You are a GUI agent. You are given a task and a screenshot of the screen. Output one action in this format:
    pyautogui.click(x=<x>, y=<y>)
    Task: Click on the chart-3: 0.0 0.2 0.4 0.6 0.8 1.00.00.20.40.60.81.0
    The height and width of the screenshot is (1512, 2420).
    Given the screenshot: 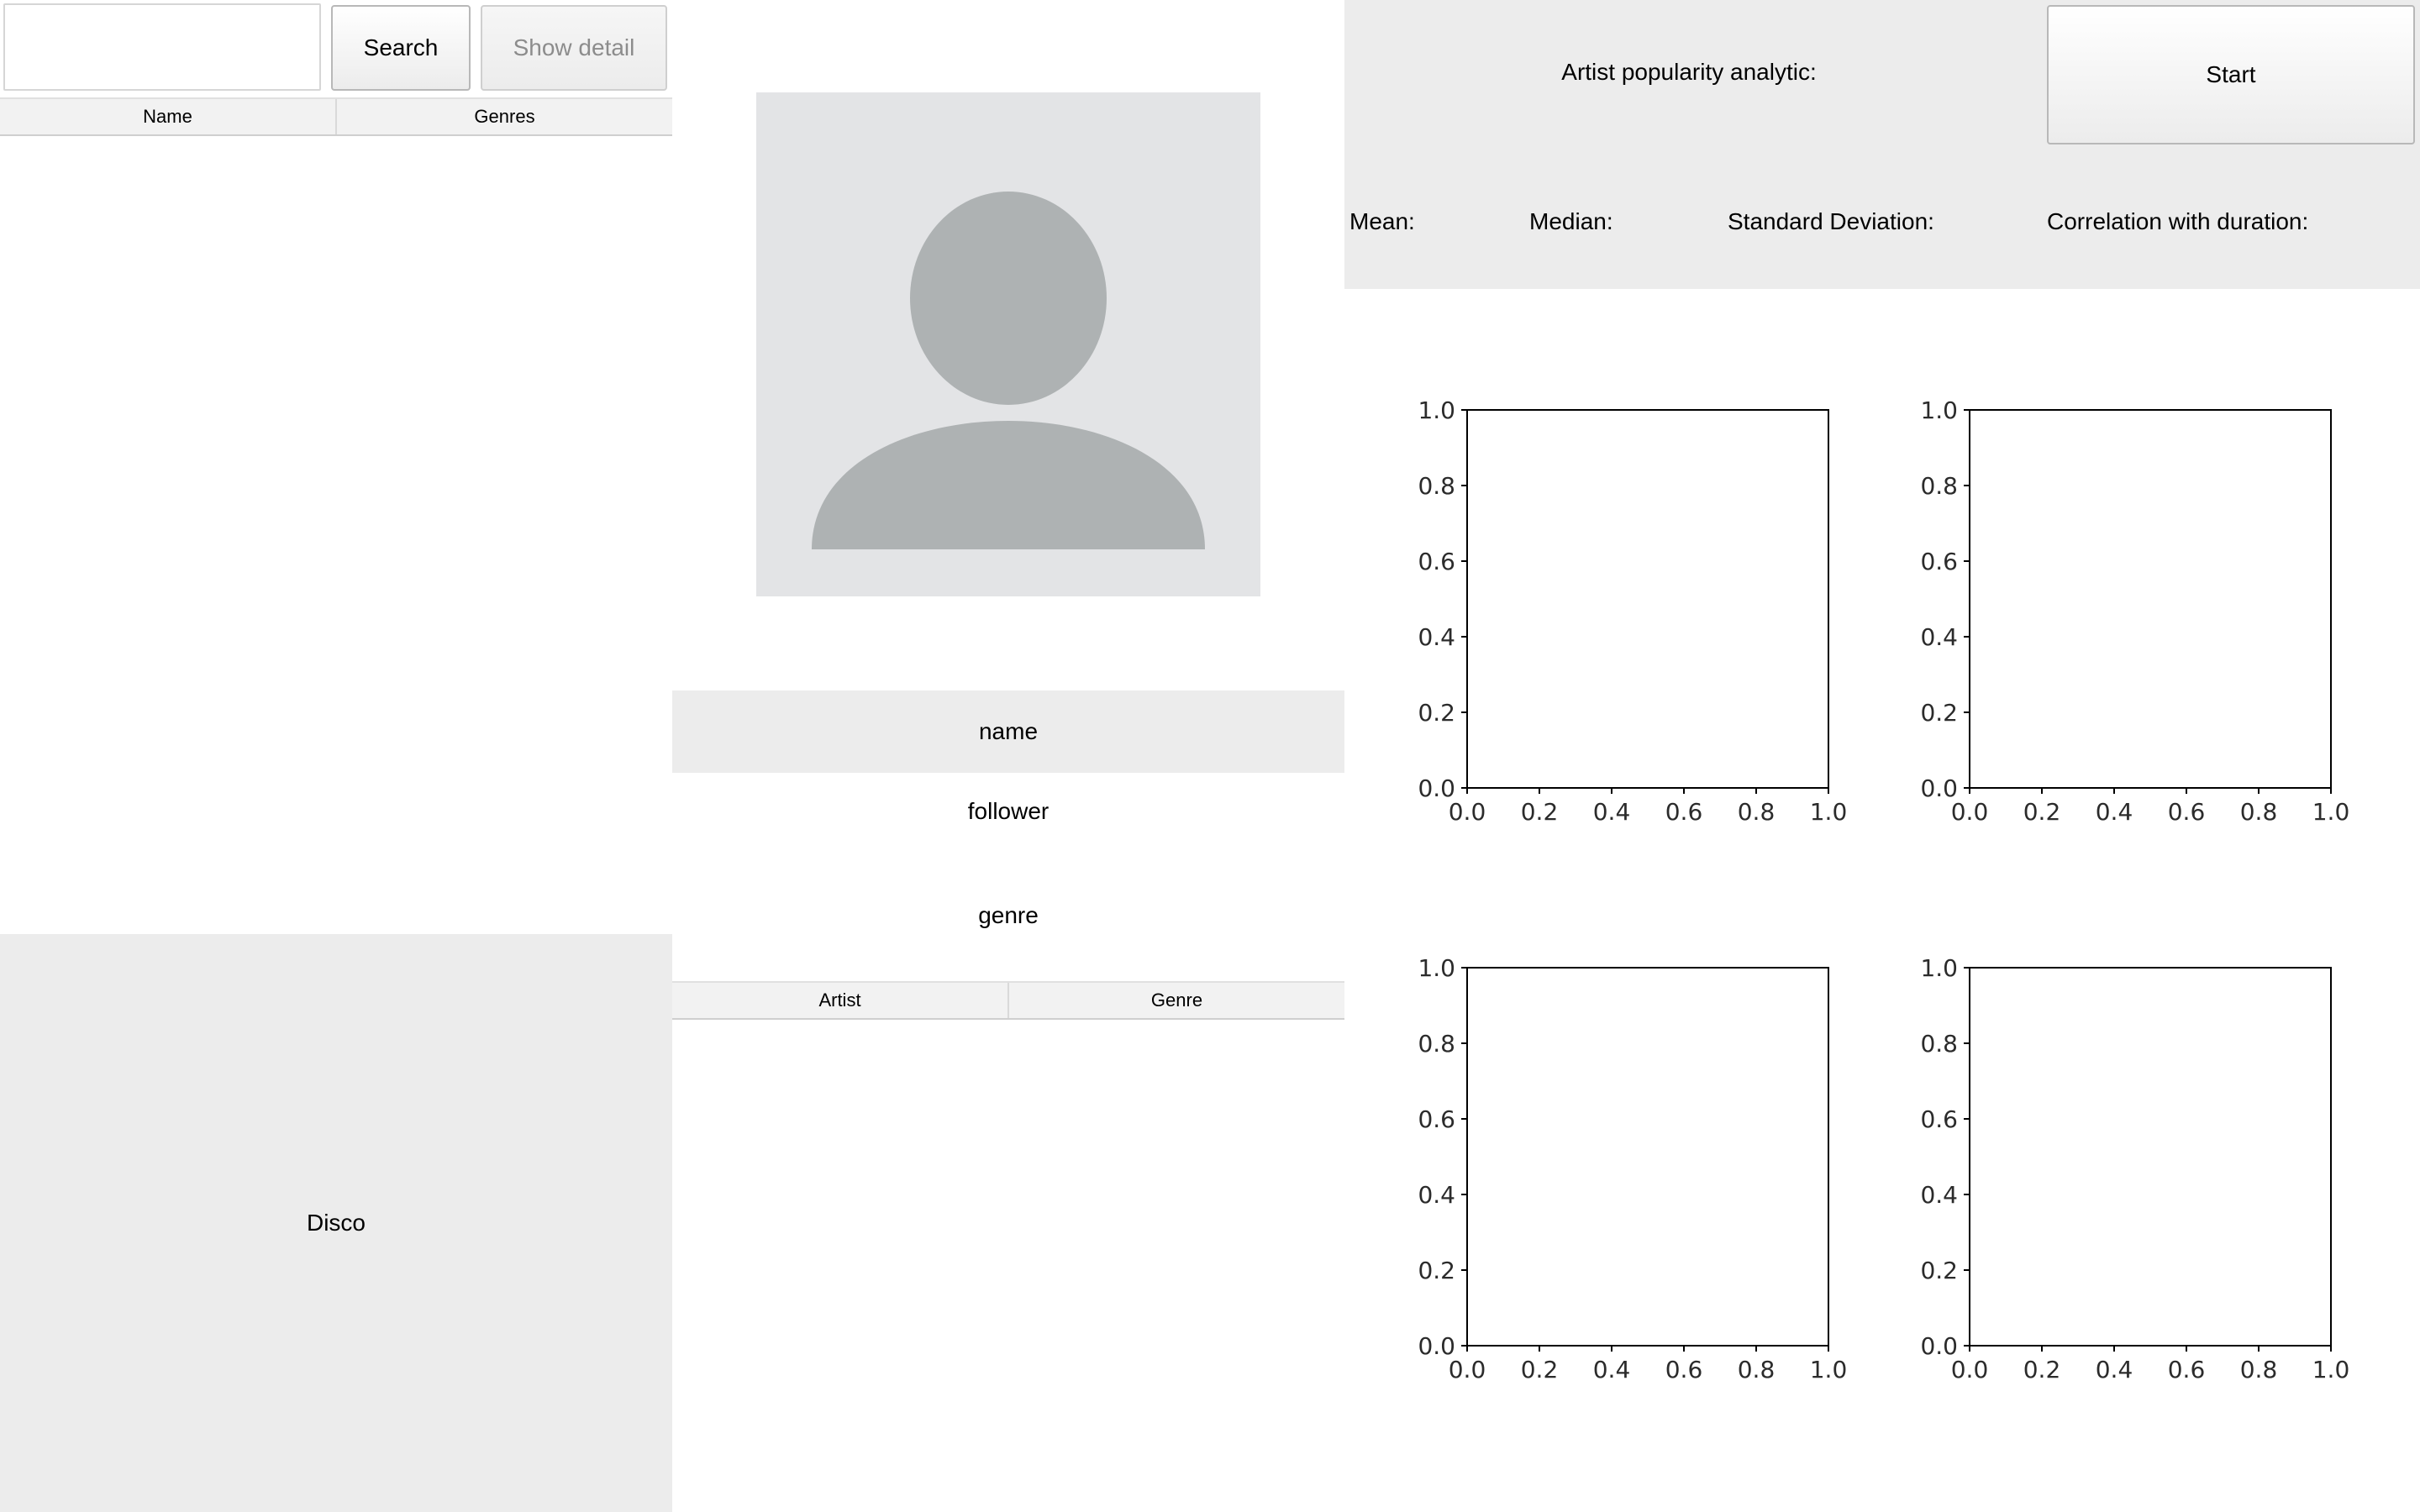 What is the action you would take?
    pyautogui.click(x=1632, y=1168)
    